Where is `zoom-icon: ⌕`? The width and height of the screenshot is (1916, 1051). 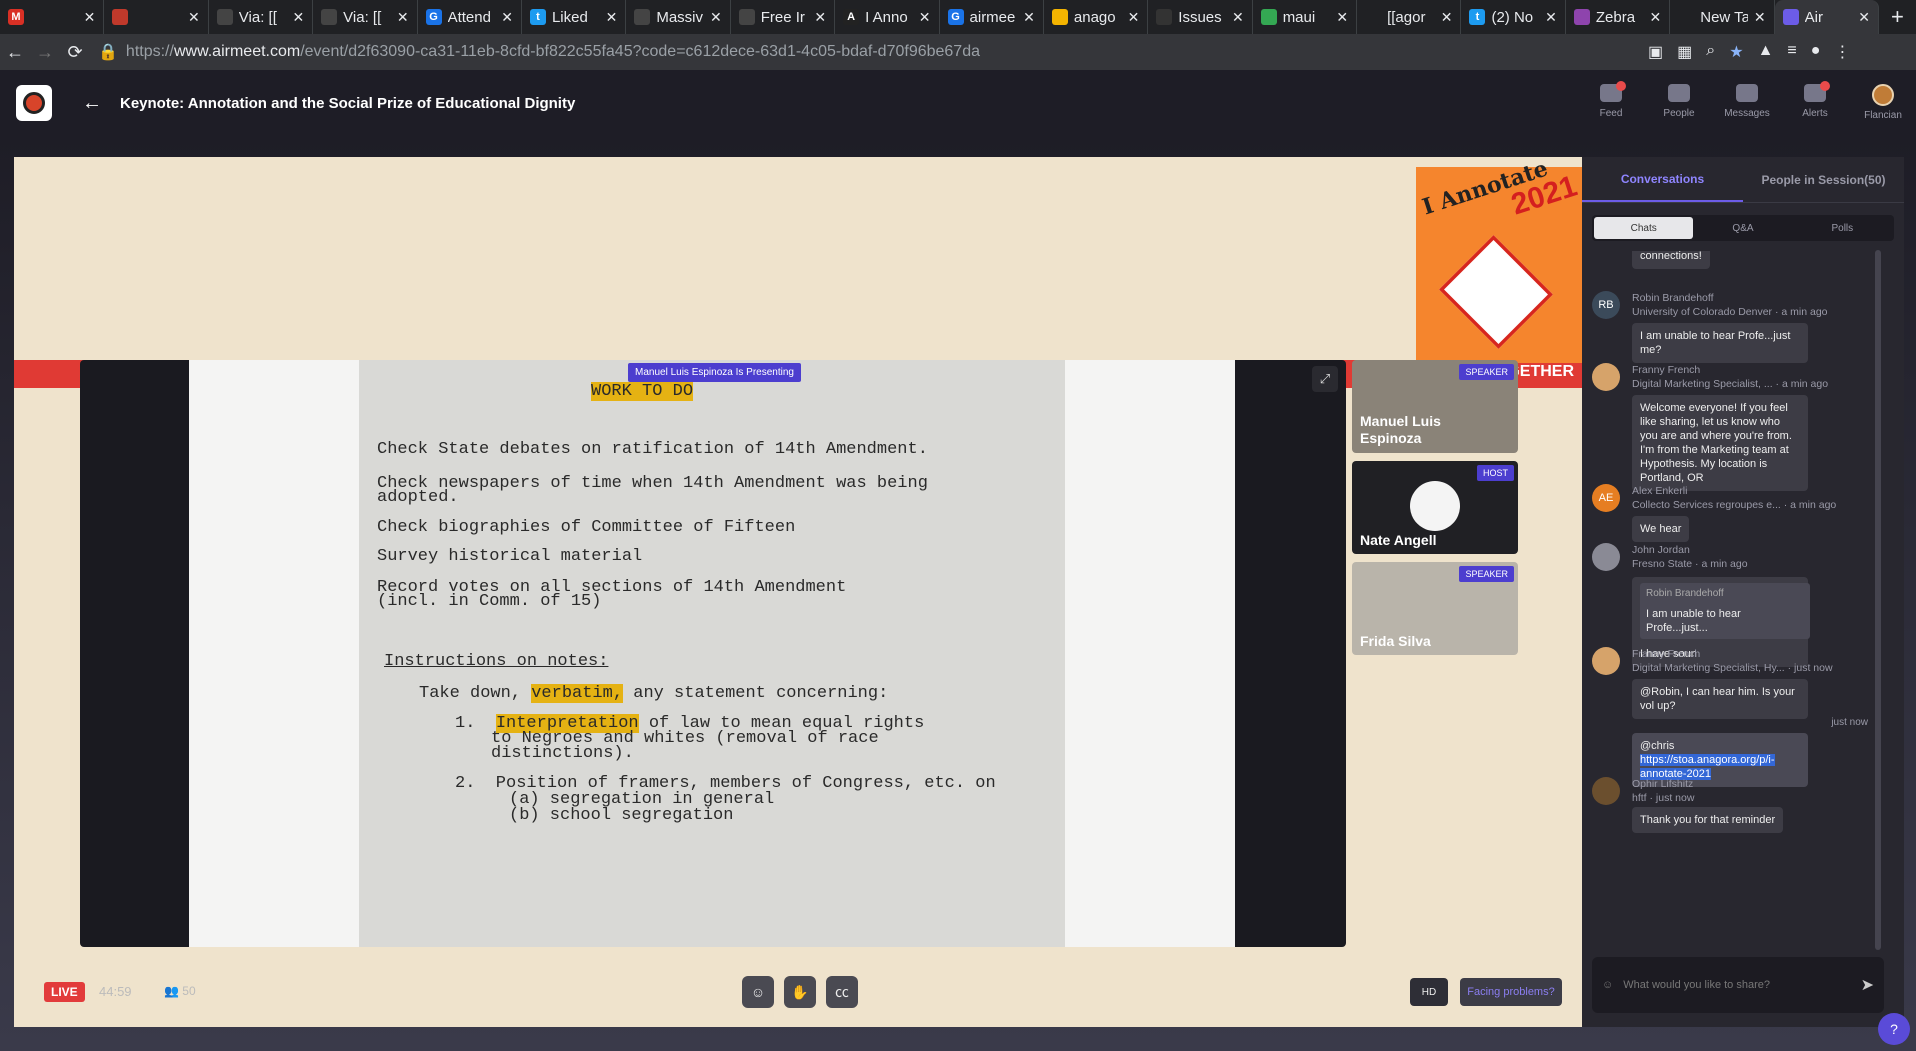 zoom-icon: ⌕ is located at coordinates (1710, 52).